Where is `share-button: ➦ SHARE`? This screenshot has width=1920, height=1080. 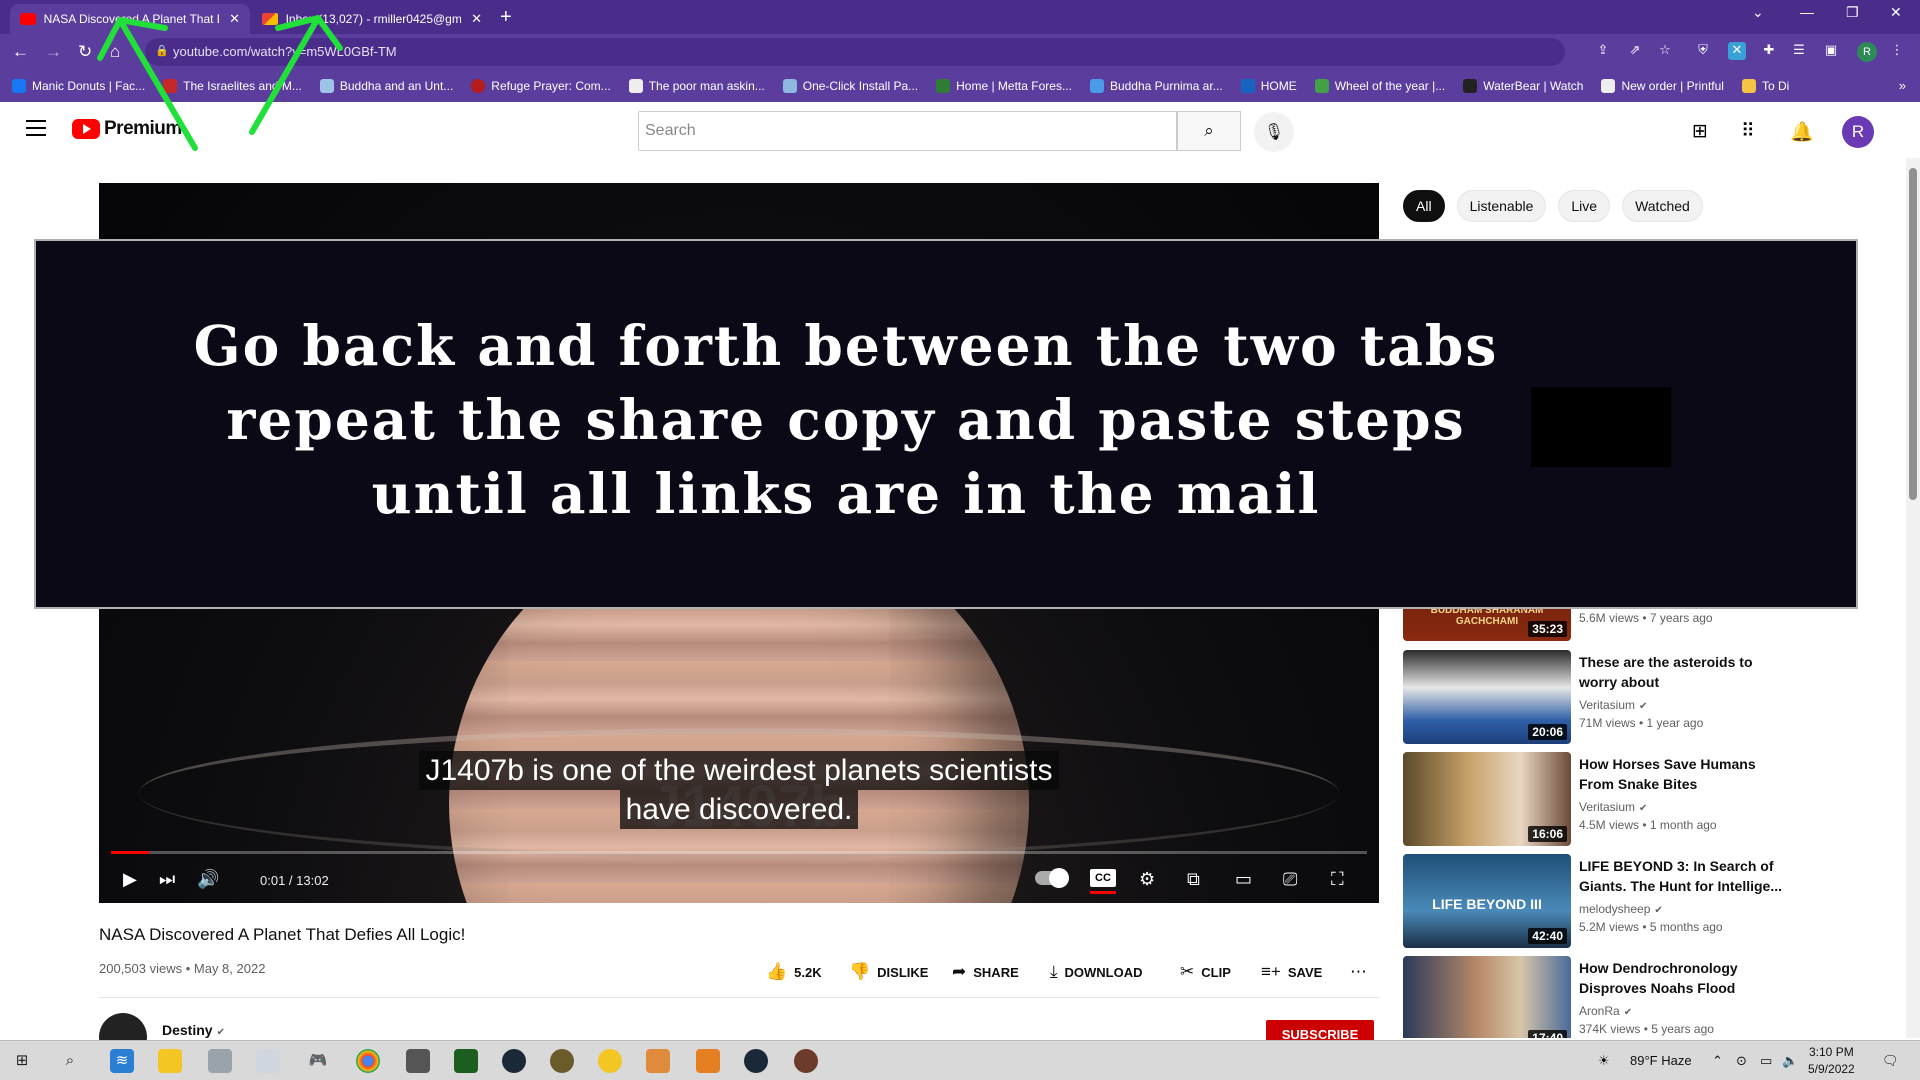 share-button: ➦ SHARE is located at coordinates (985, 972).